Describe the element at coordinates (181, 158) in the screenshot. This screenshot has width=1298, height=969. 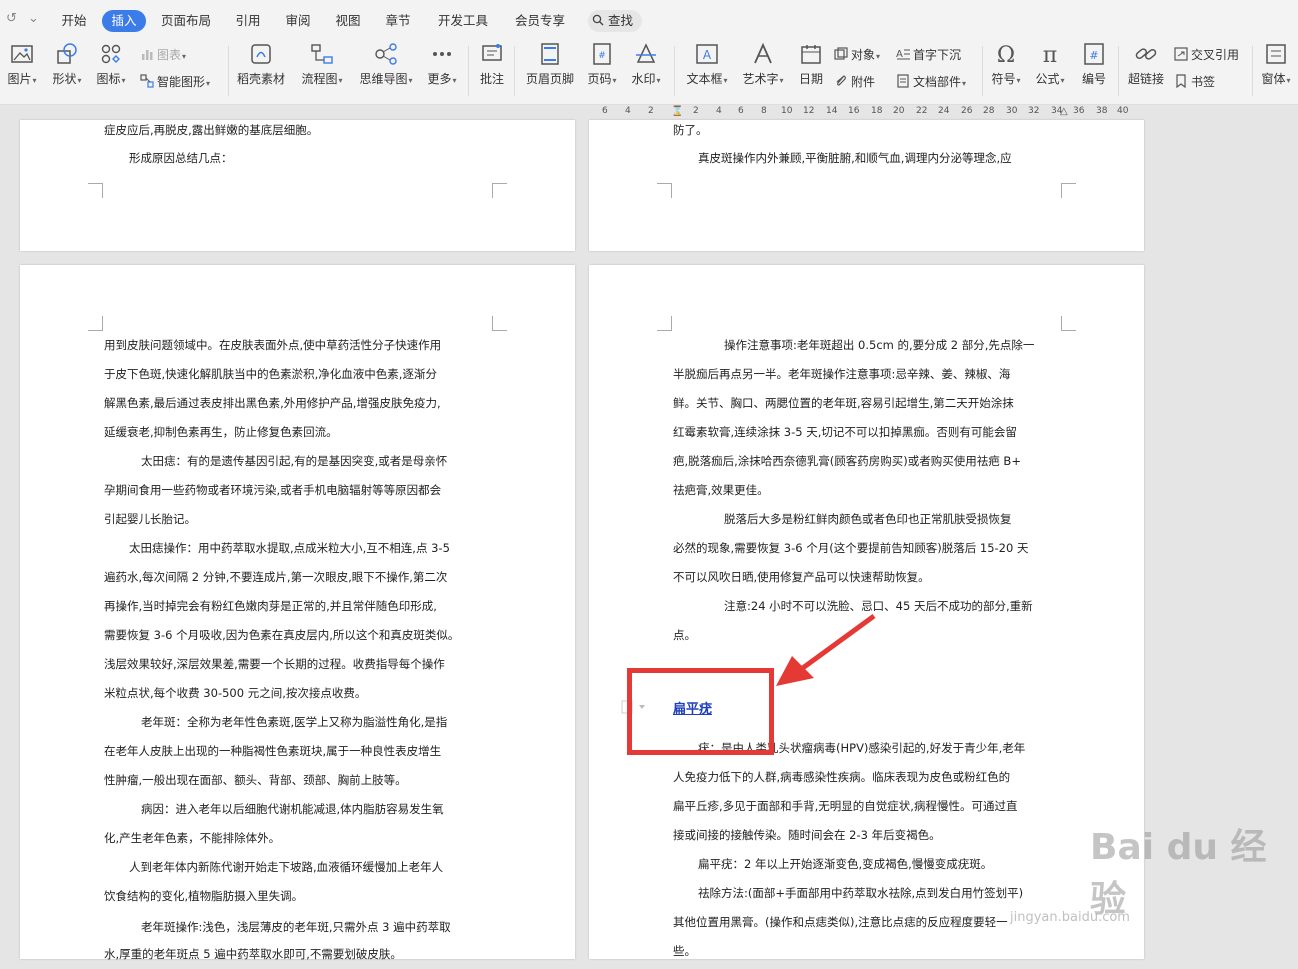
I see `paragraph-line: 形成原因总结几点：` at that location.